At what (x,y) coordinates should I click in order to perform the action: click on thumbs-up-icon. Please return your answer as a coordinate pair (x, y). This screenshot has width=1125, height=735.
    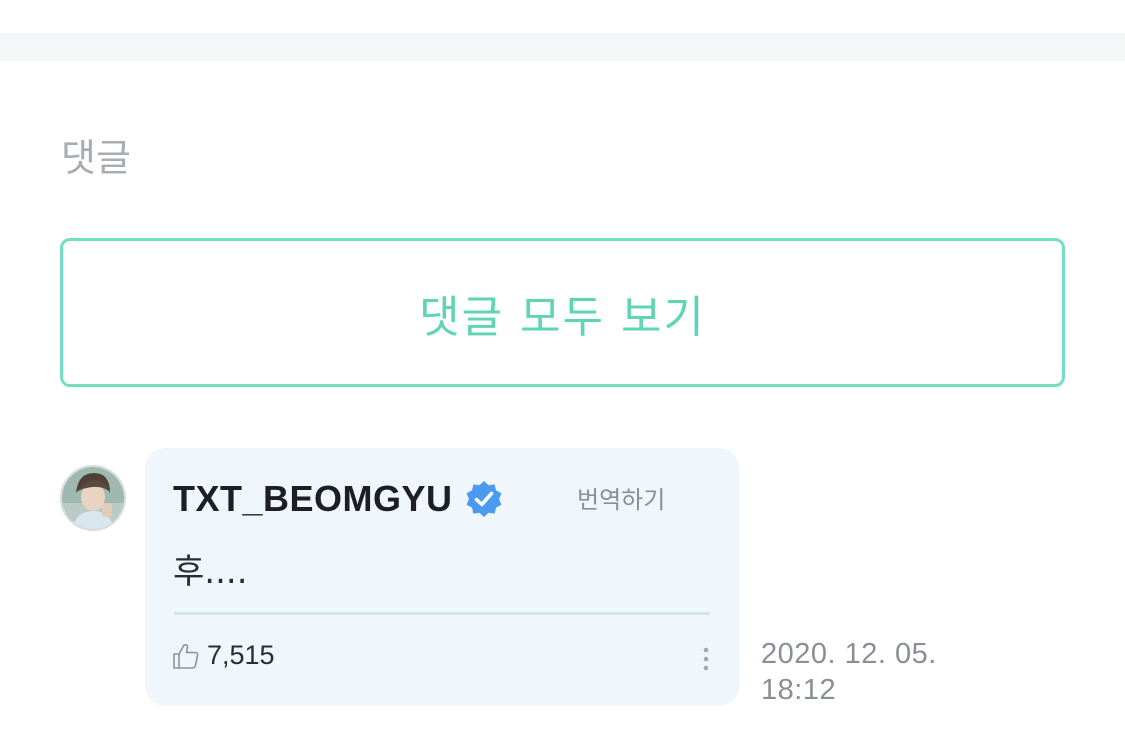
    Looking at the image, I should click on (186, 656).